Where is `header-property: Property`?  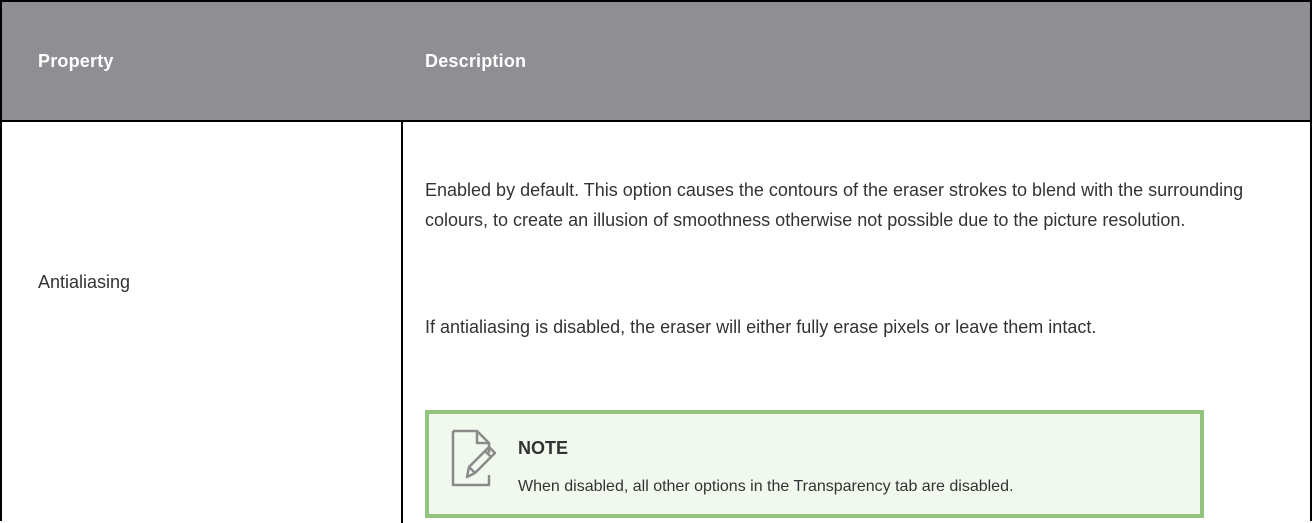
header-property: Property is located at coordinates (76, 60).